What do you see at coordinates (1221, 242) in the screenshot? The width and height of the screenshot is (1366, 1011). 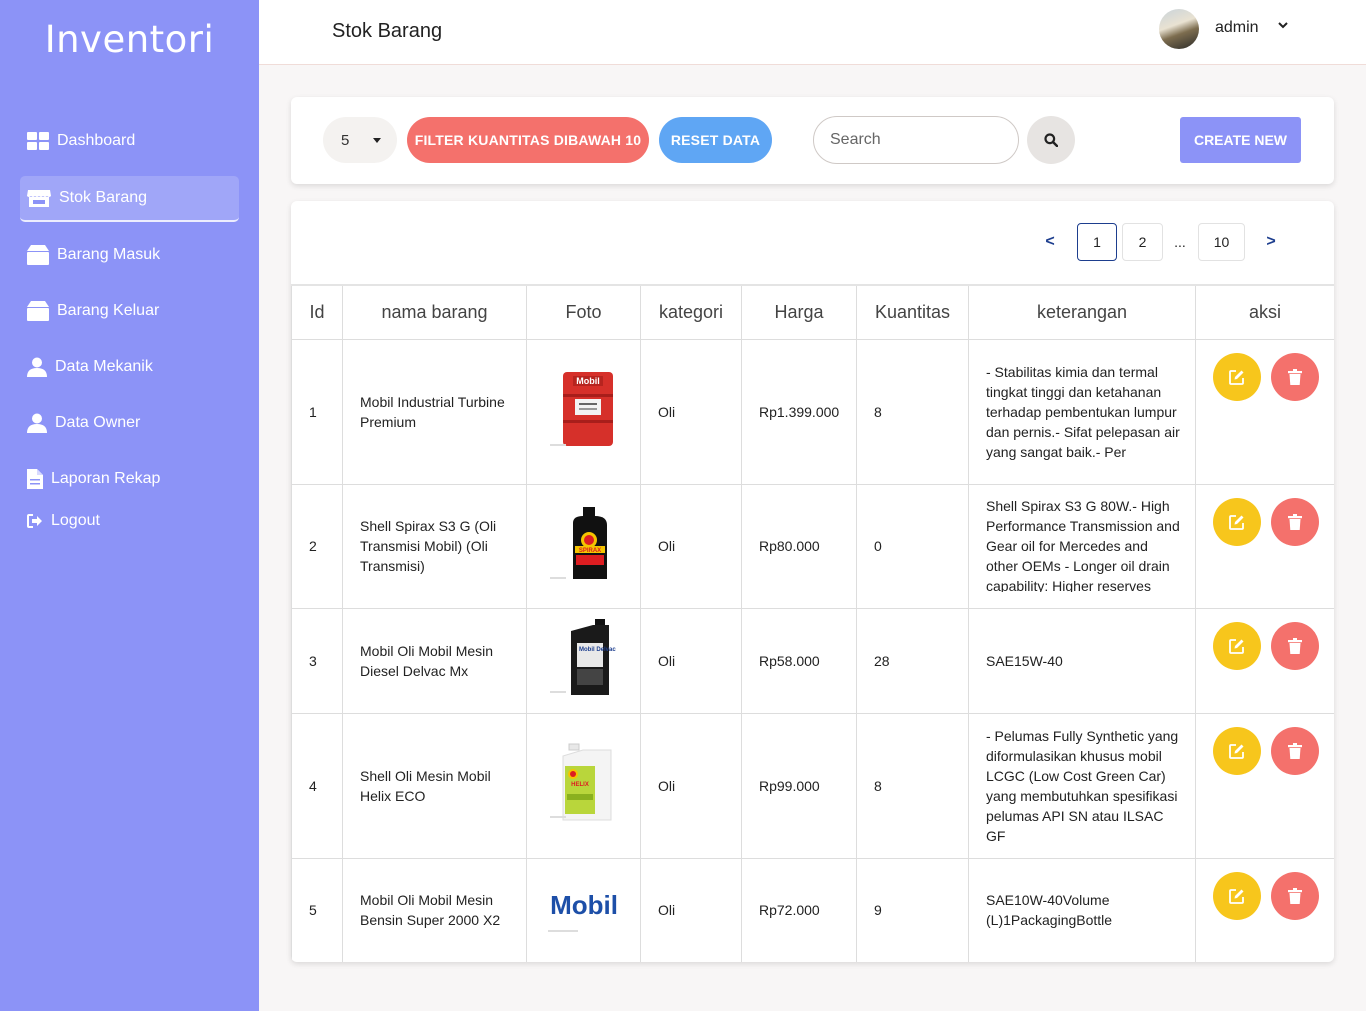 I see `pagination-page-10: 10` at bounding box center [1221, 242].